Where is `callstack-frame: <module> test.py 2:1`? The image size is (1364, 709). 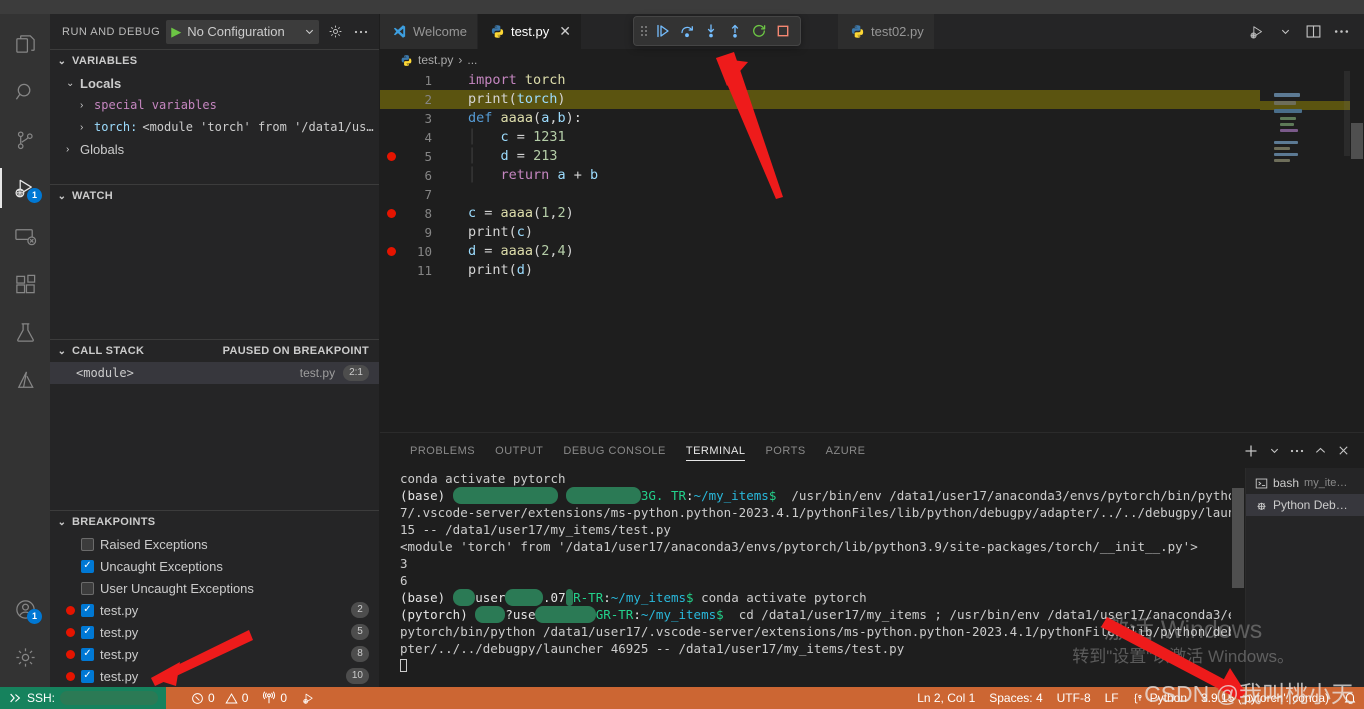 callstack-frame: <module> test.py 2:1 is located at coordinates (214, 373).